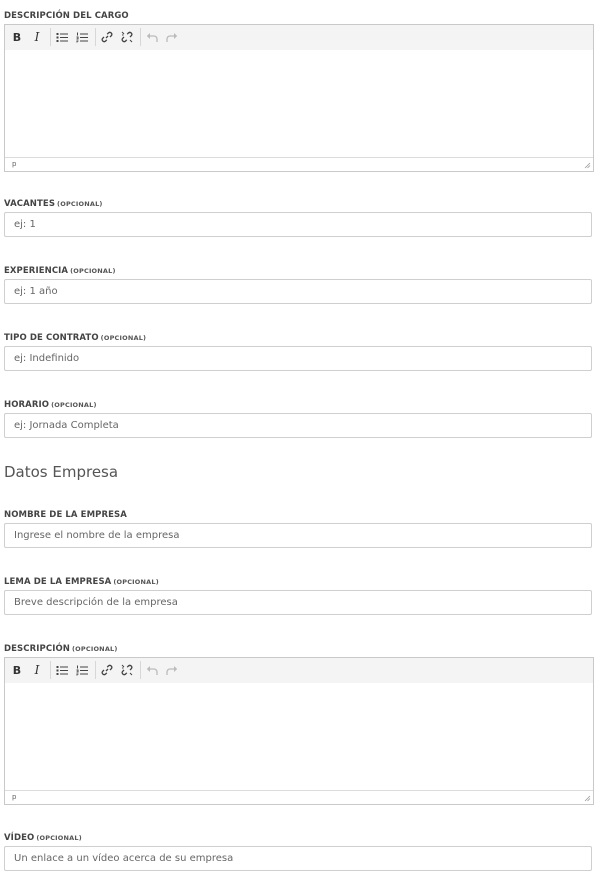  I want to click on vacancies-label: VACANTES (OPCIONAL), so click(53, 204).